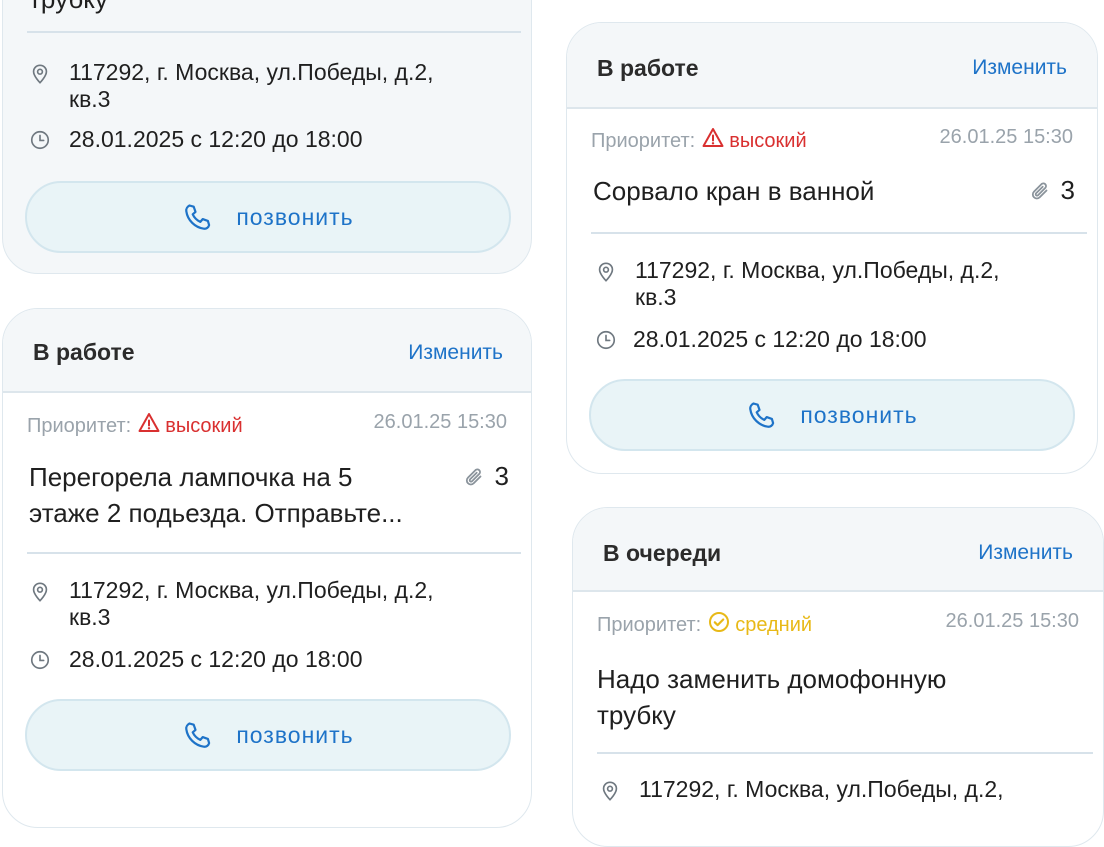  I want to click on check-circle-icon, so click(719, 622).